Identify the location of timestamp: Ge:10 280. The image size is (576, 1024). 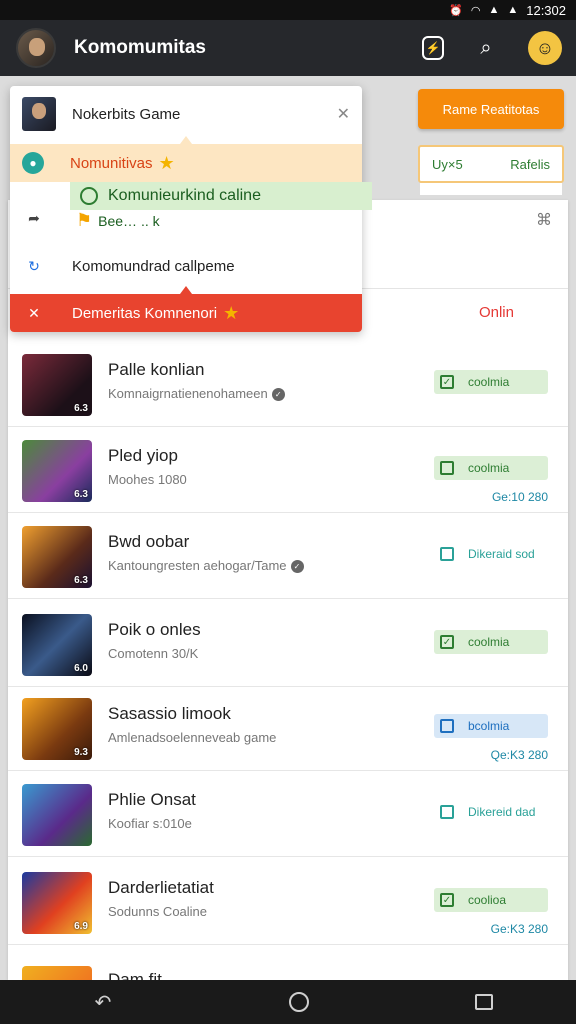
(519, 497).